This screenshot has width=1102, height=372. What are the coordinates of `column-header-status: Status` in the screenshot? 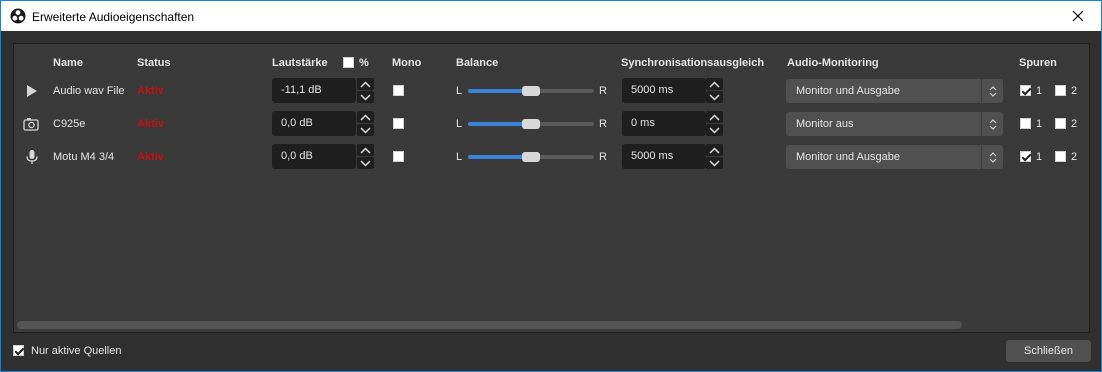 It's located at (154, 63).